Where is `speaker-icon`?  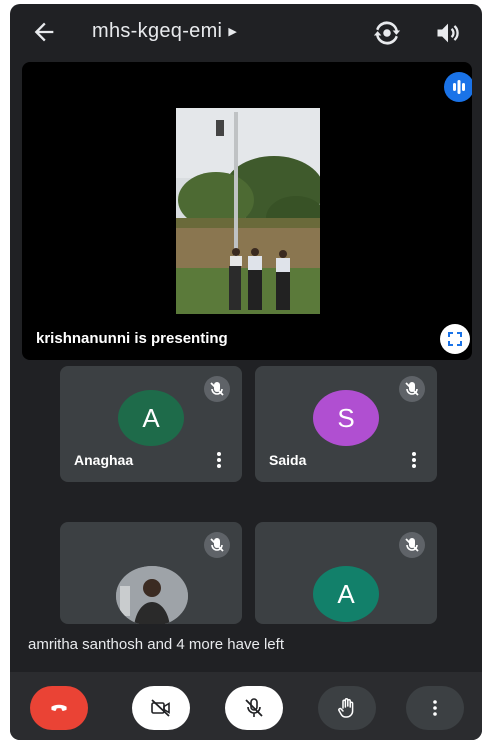
speaker-icon is located at coordinates (448, 33).